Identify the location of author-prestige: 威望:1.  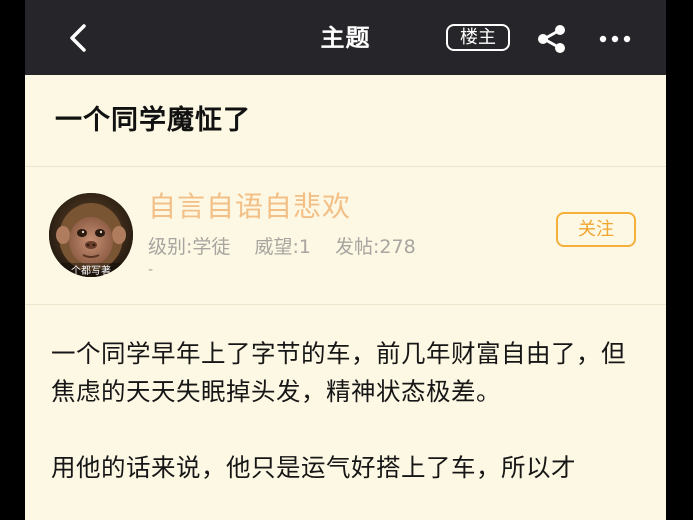
(282, 247).